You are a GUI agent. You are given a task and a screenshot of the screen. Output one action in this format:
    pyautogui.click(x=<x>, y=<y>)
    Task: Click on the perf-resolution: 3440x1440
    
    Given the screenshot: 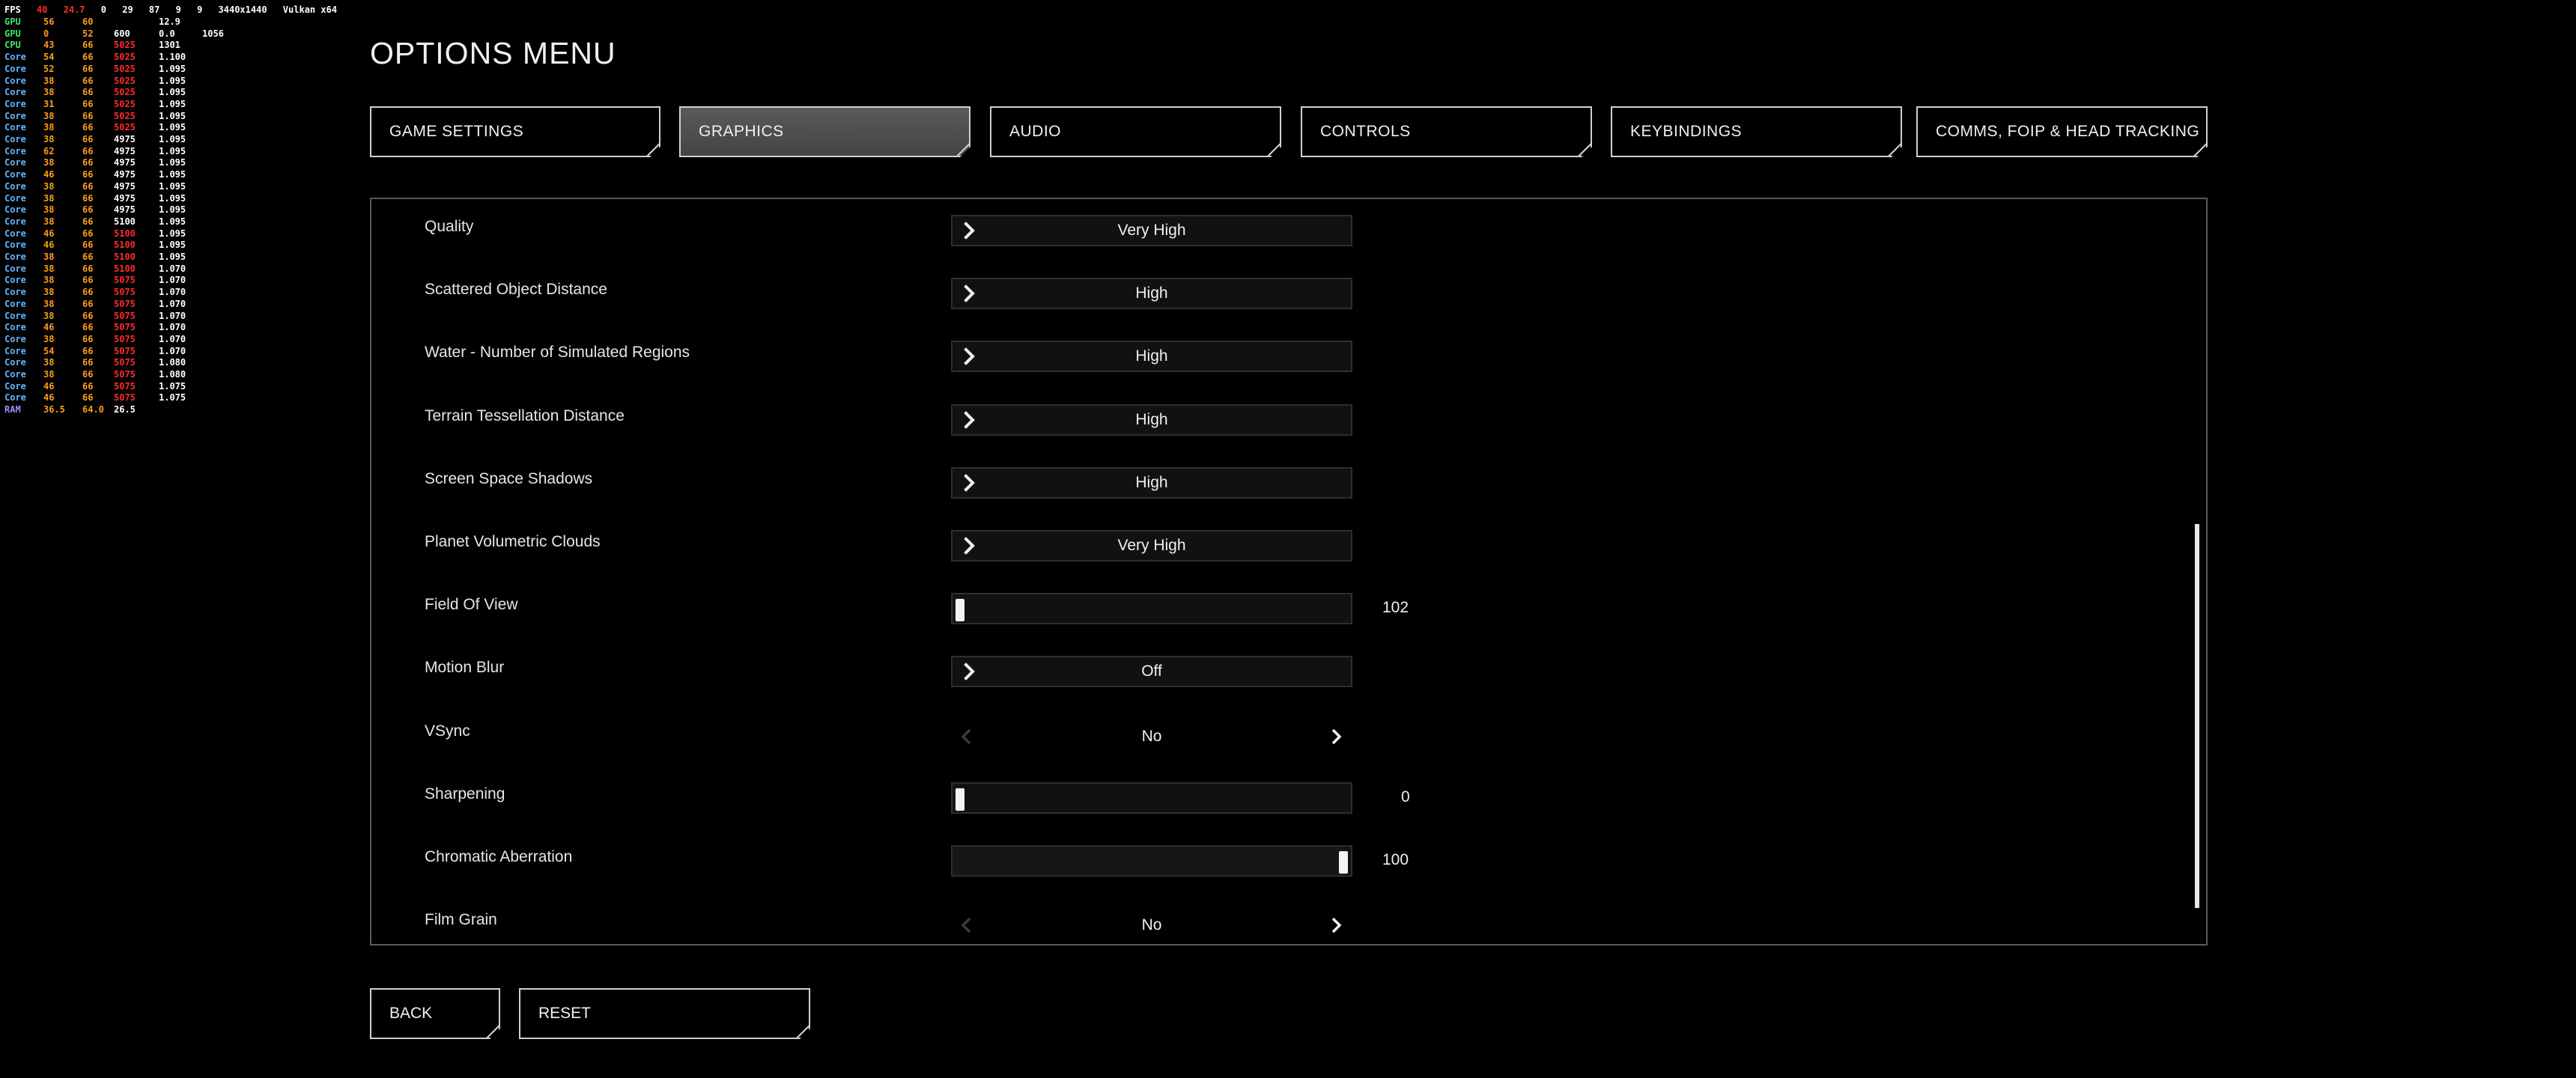 What is the action you would take?
    pyautogui.click(x=242, y=9)
    